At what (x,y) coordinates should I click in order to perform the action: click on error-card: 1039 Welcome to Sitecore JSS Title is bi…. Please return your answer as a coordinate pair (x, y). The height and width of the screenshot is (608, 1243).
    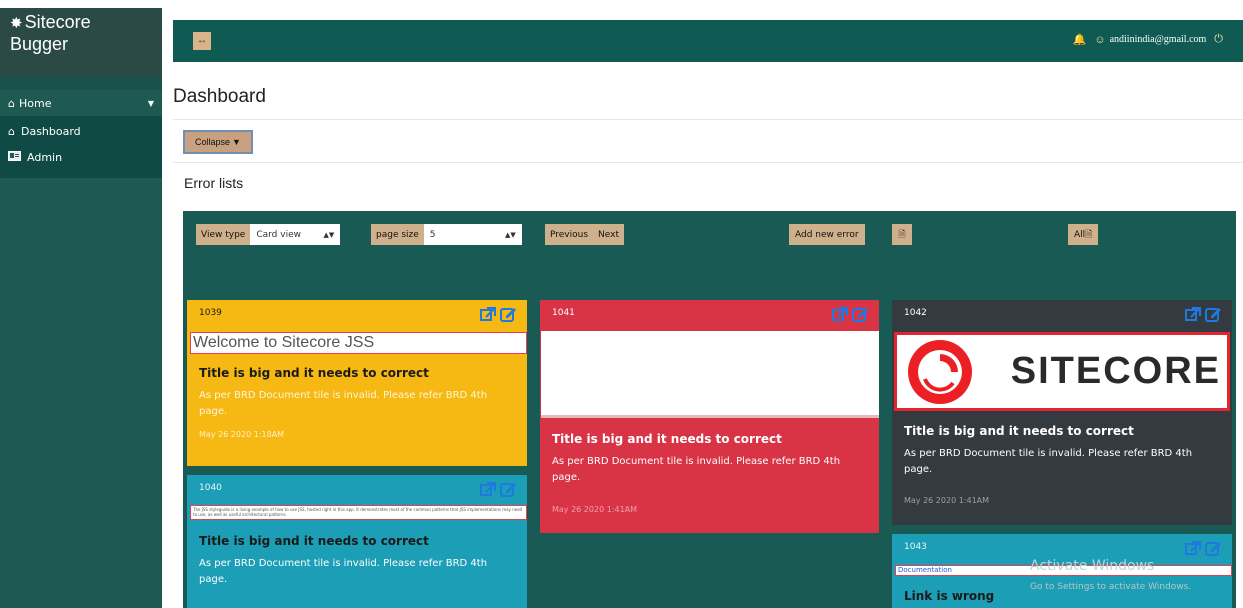
    Looking at the image, I should click on (357, 383).